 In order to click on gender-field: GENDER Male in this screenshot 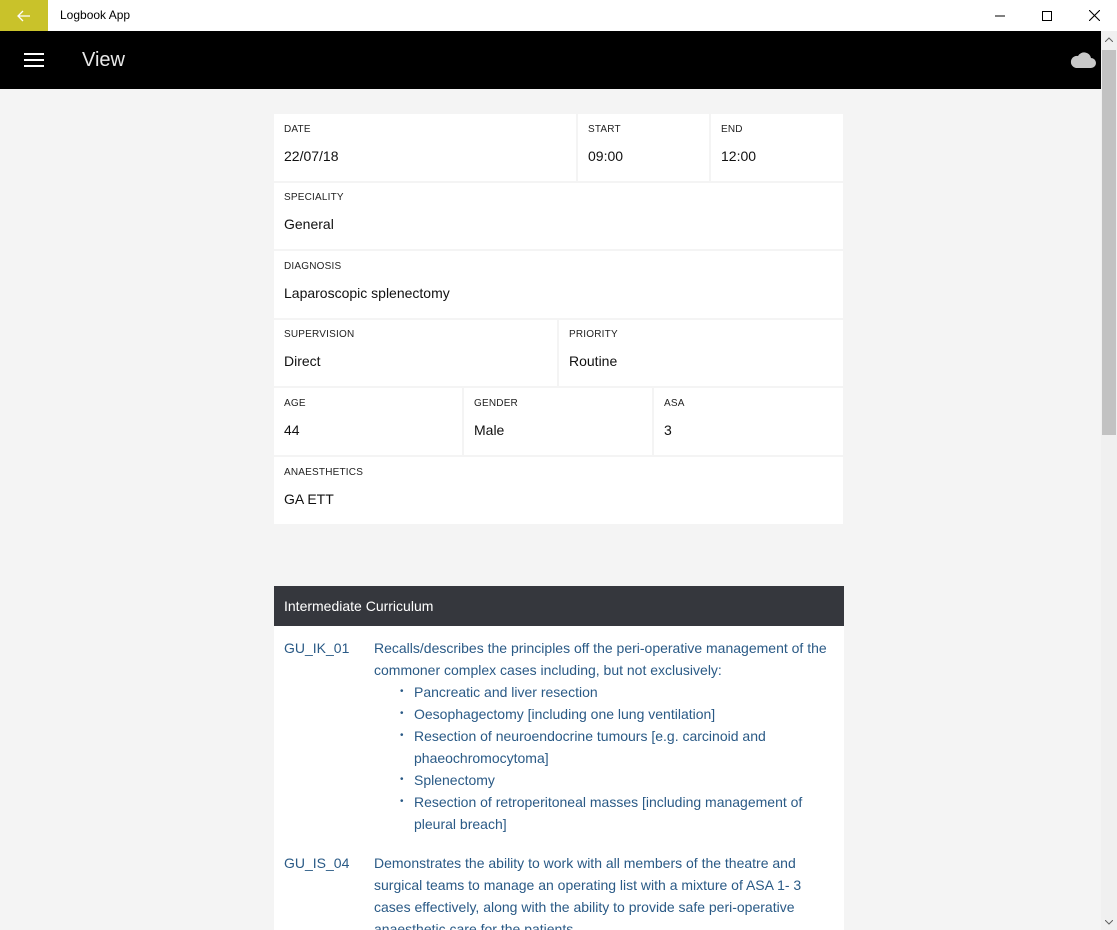, I will do `click(558, 421)`.